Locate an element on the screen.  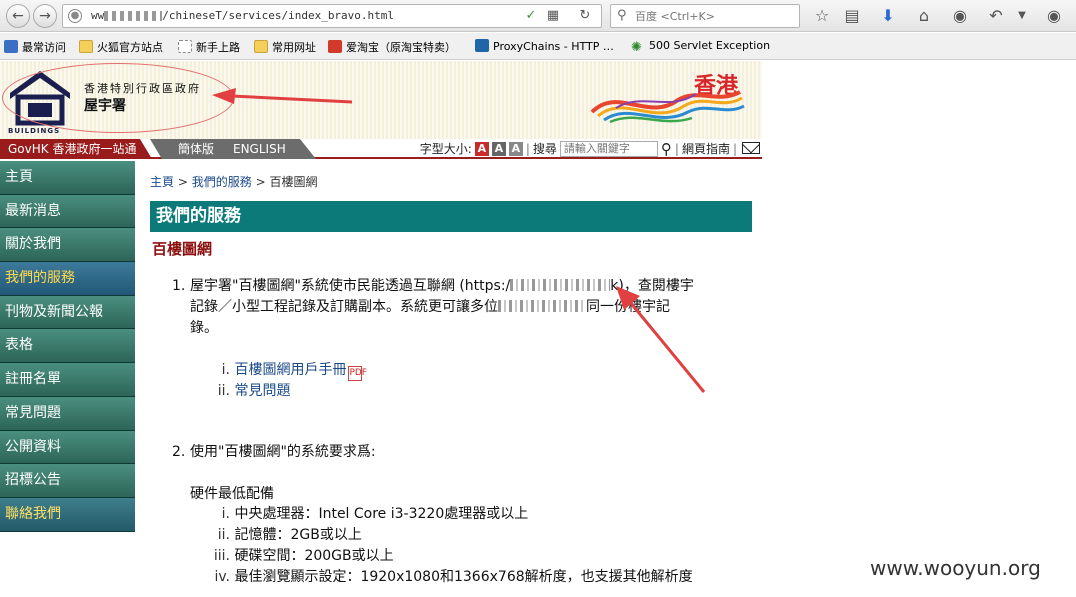
sidebar-item-public-info: 公開資料 is located at coordinates (67, 447).